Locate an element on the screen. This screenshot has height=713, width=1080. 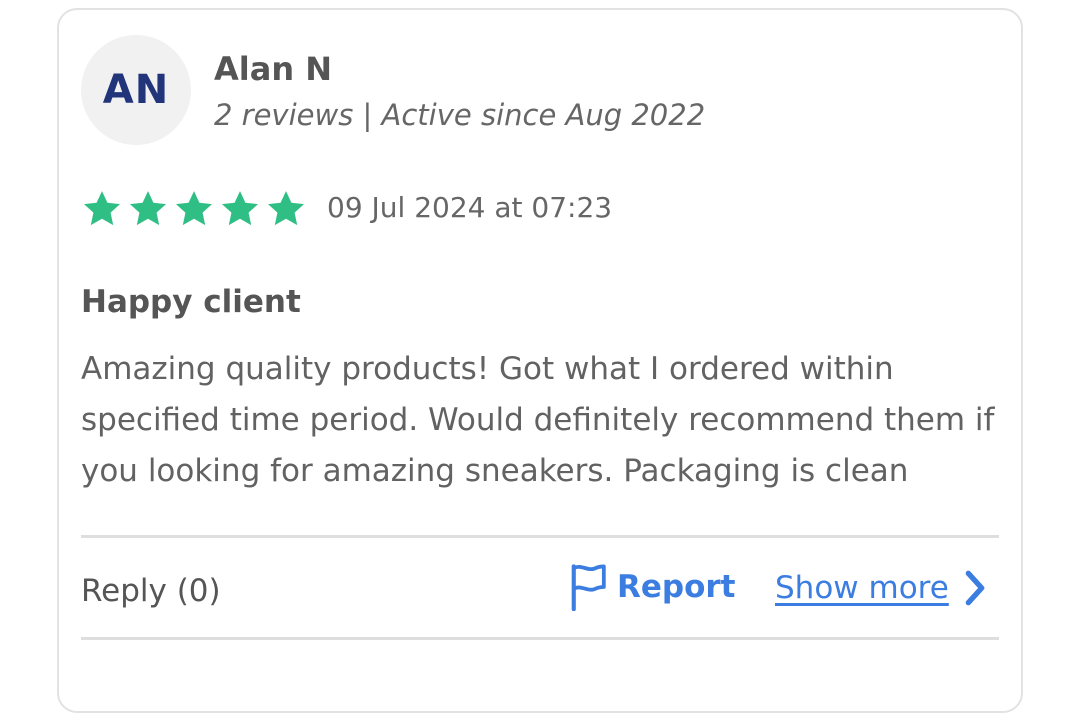
chevron-right-icon is located at coordinates (975, 588).